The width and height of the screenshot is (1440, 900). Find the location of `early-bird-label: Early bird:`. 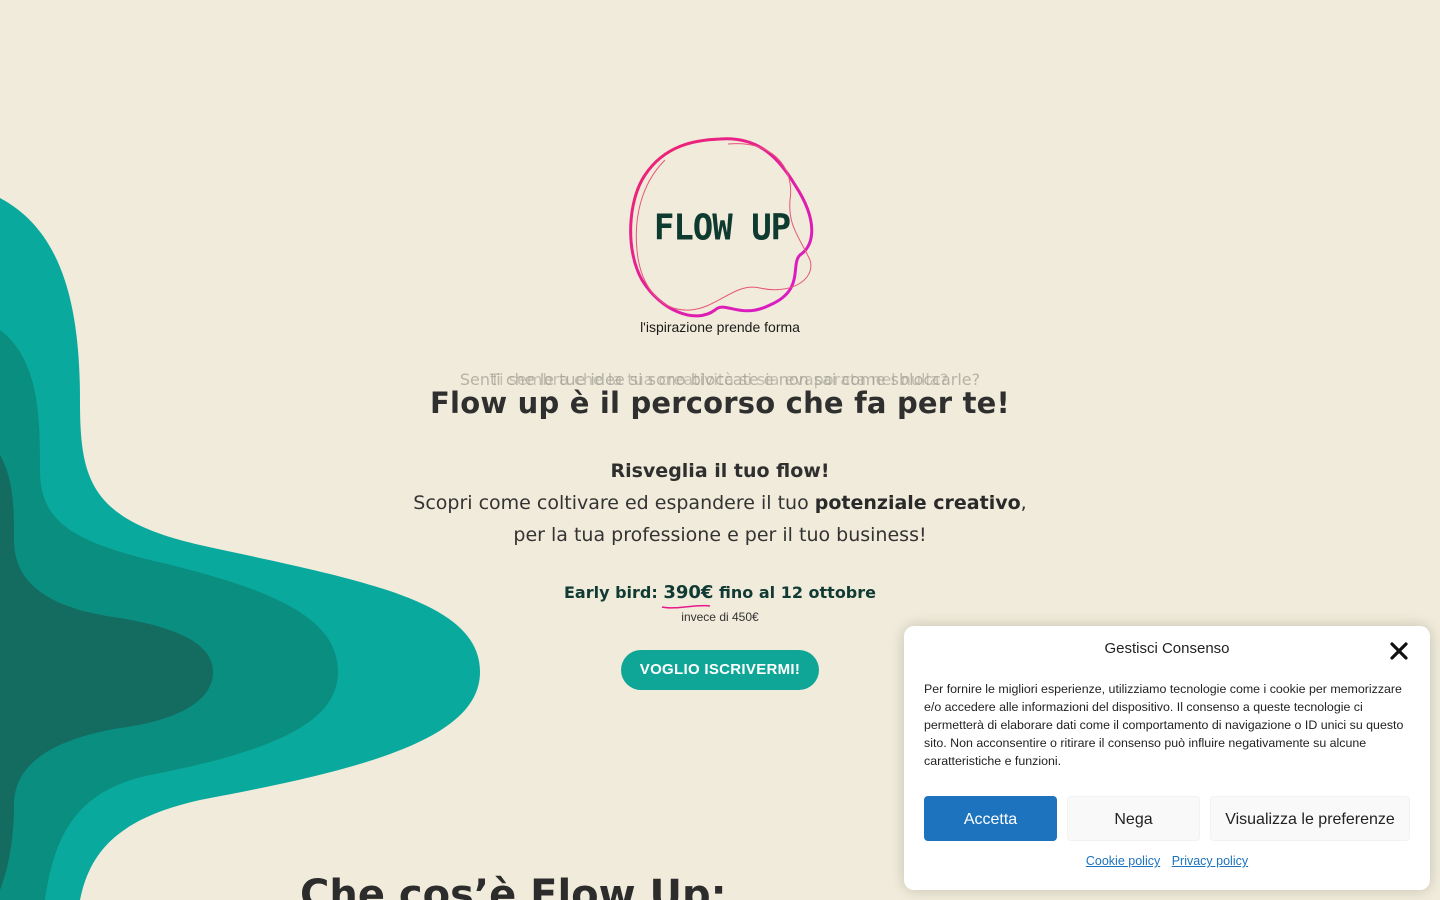

early-bird-label: Early bird: is located at coordinates (613, 592).